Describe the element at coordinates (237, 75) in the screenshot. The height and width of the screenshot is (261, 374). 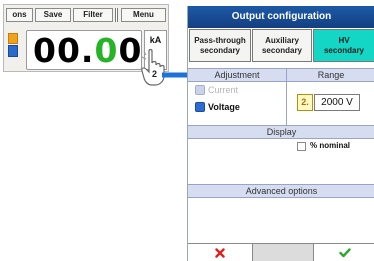
I see `adjustment-header: Adjustment` at that location.